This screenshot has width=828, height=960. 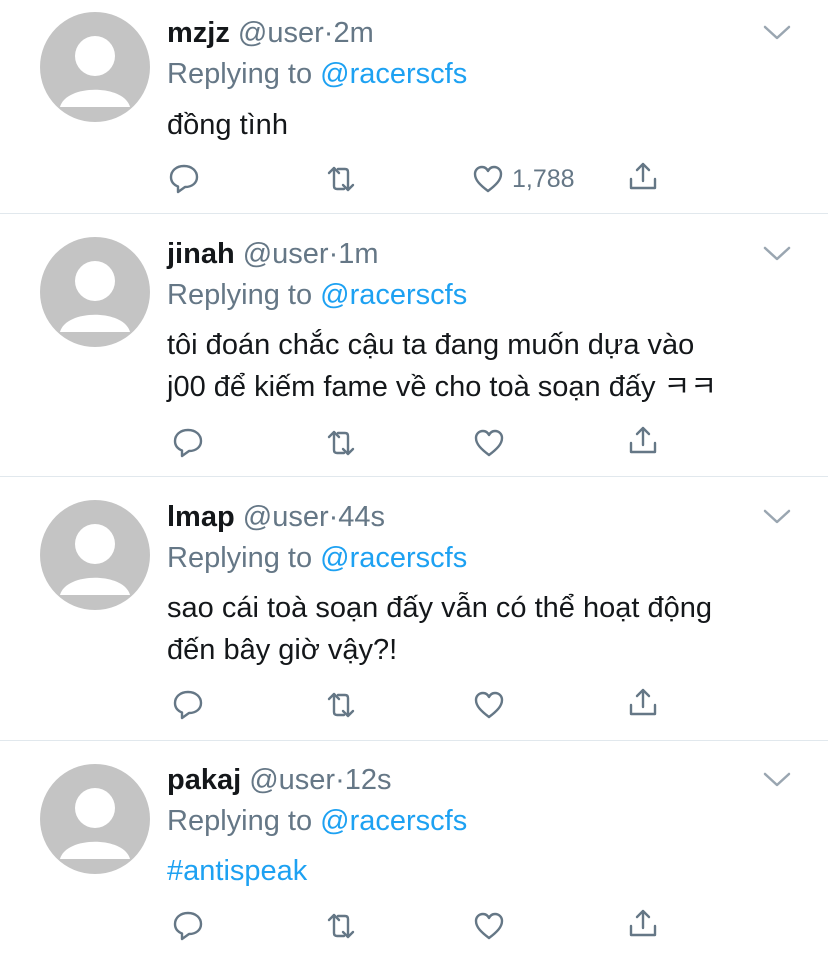 What do you see at coordinates (237, 871) in the screenshot?
I see `hashtag-link: #antispeak` at bounding box center [237, 871].